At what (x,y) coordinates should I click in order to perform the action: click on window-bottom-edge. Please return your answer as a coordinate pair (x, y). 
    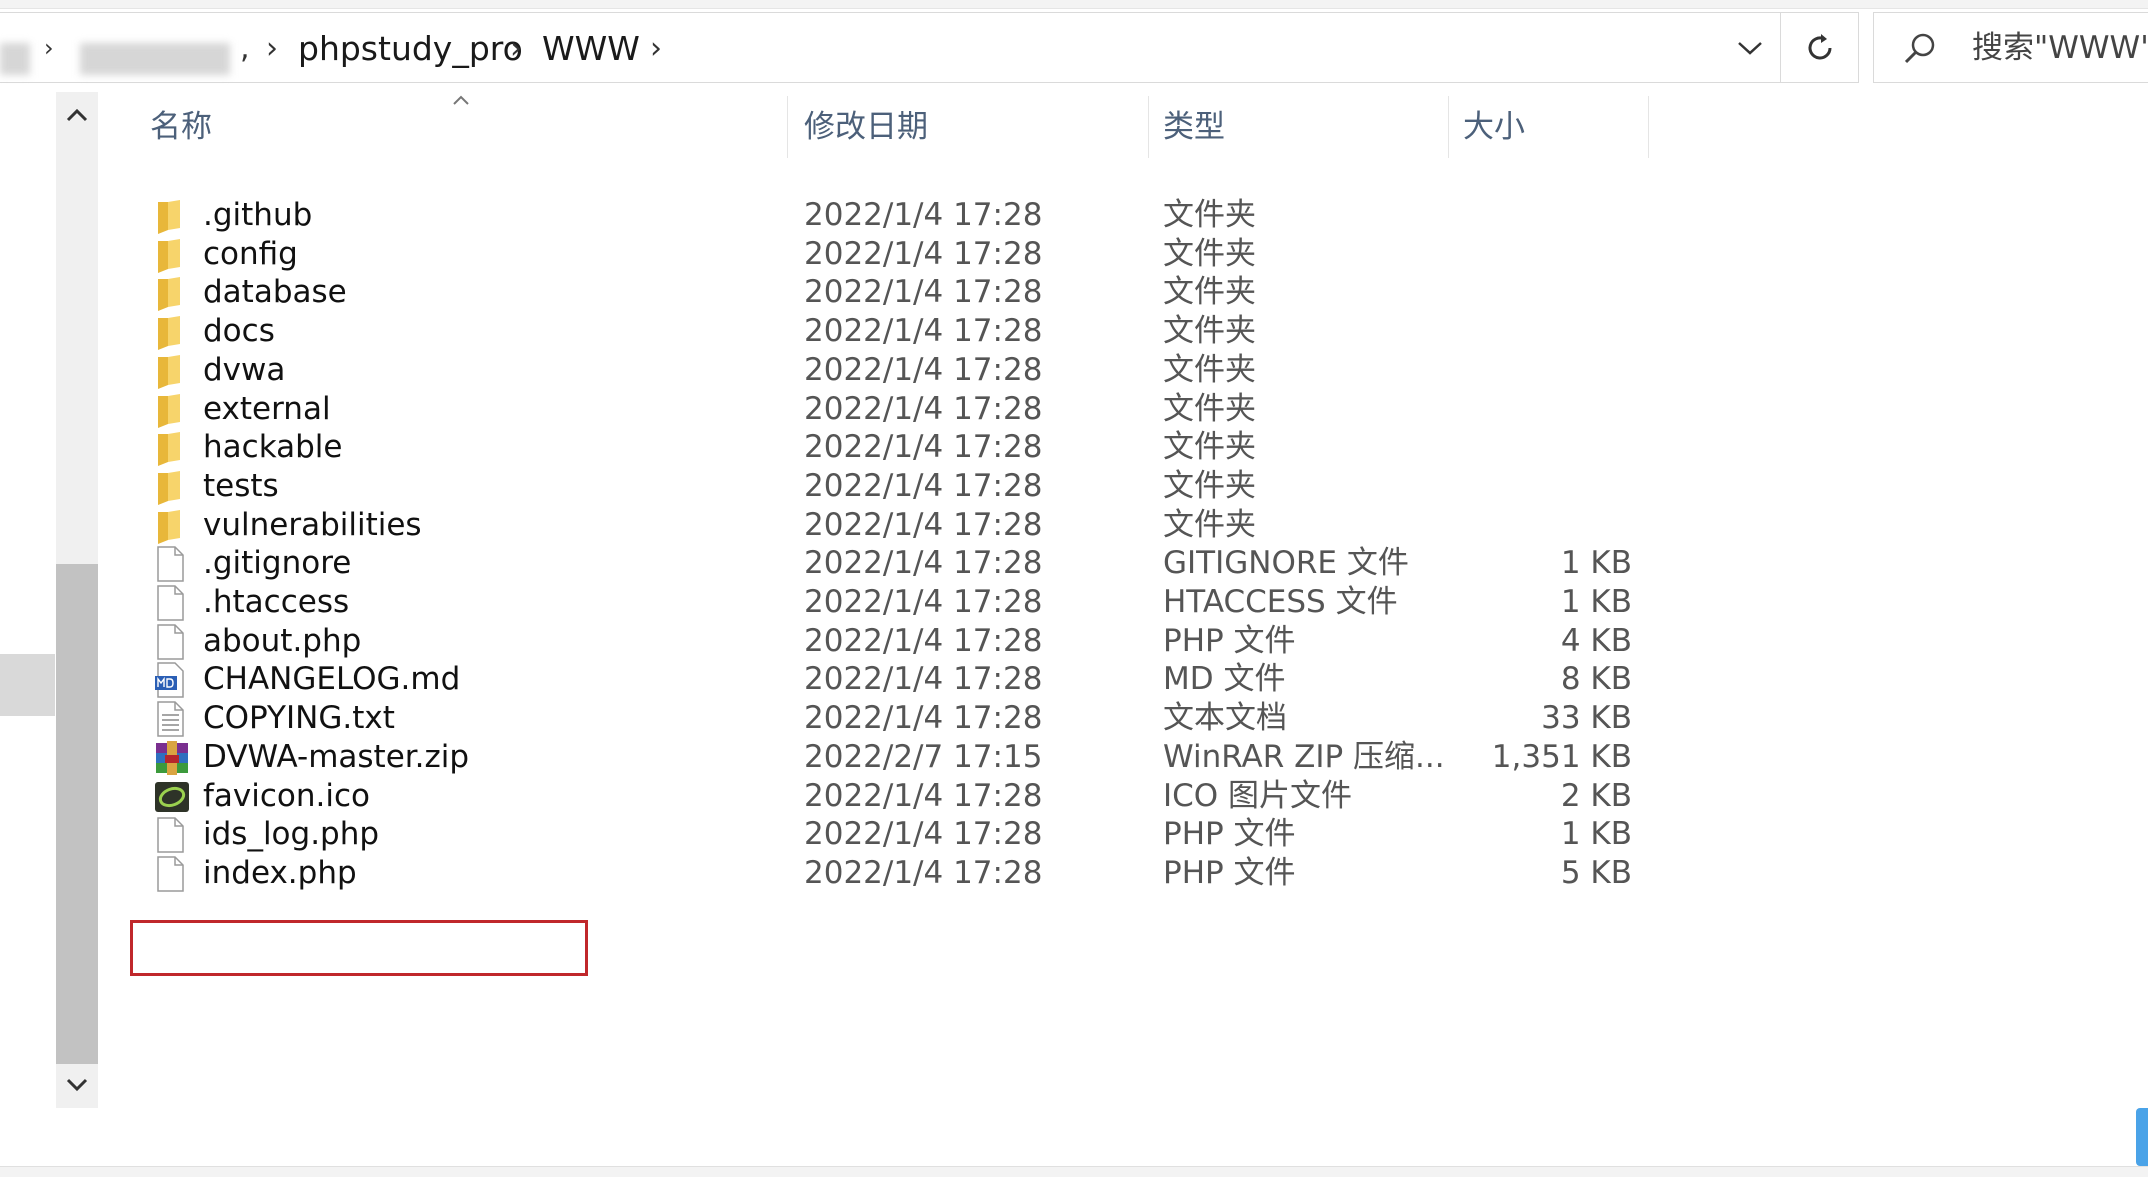
    Looking at the image, I should click on (1074, 1171).